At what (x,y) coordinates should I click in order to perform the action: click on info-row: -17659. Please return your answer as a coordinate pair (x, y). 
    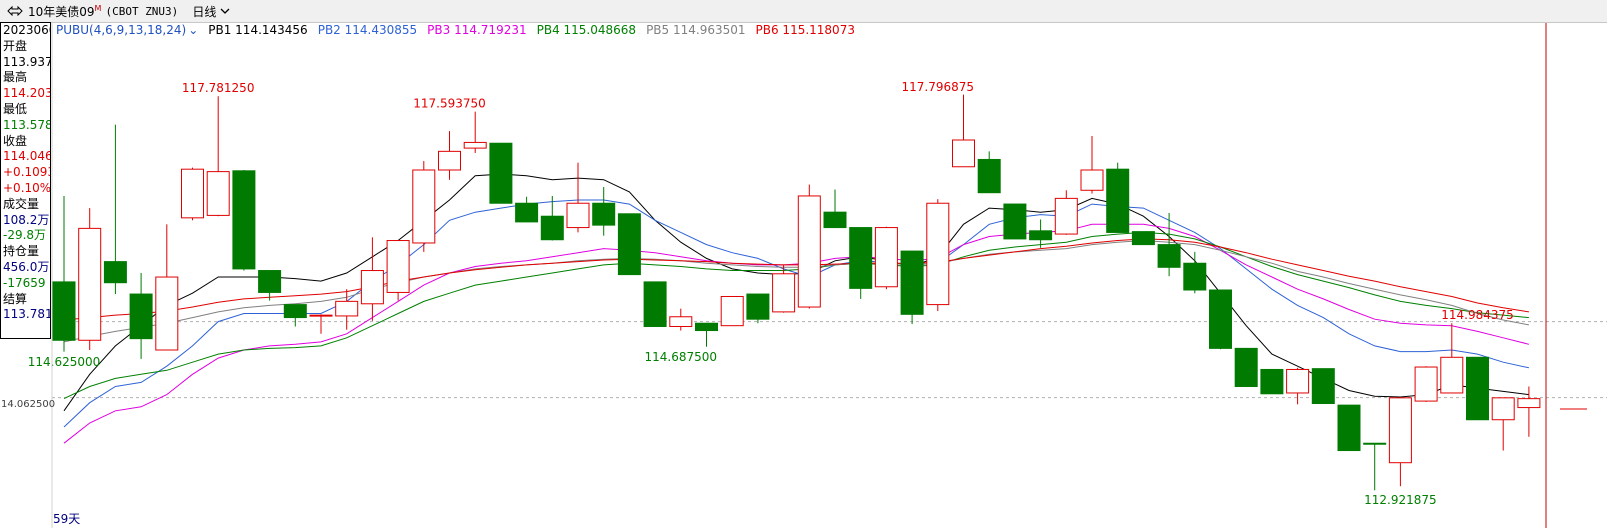
    Looking at the image, I should click on (24, 282).